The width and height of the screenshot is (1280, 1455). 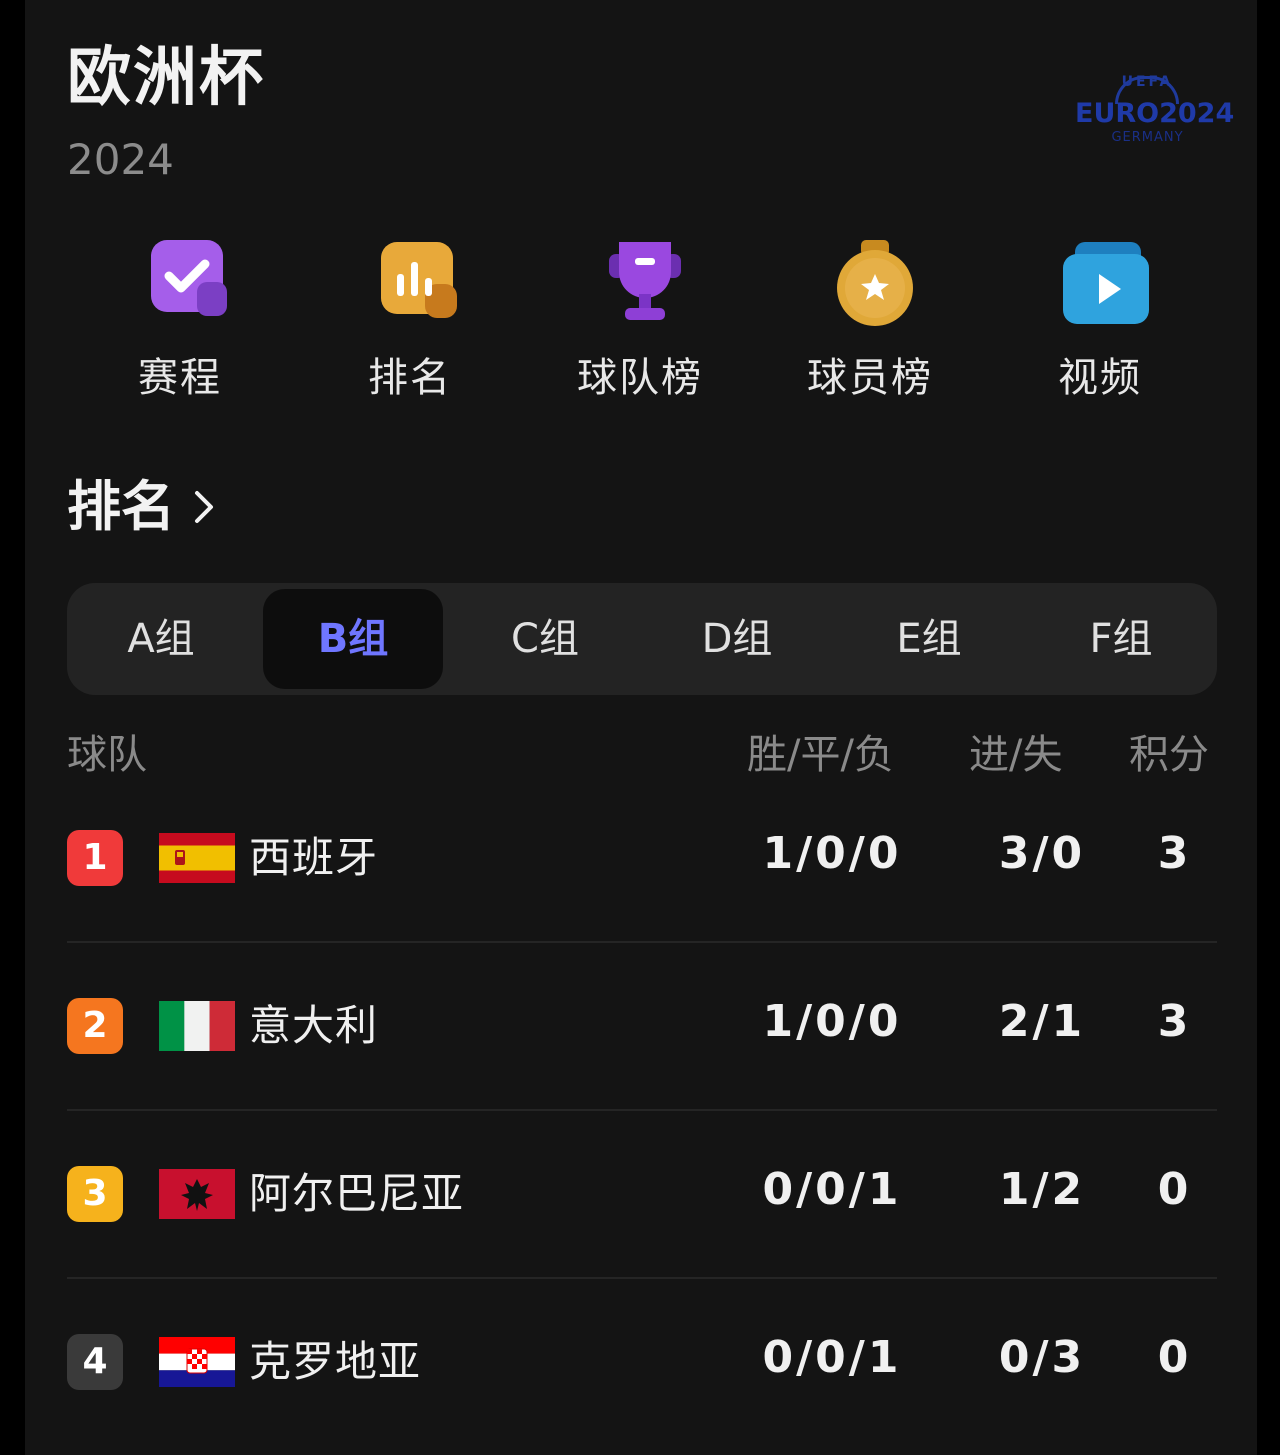 I want to click on calendar-check-icon, so click(x=189, y=278).